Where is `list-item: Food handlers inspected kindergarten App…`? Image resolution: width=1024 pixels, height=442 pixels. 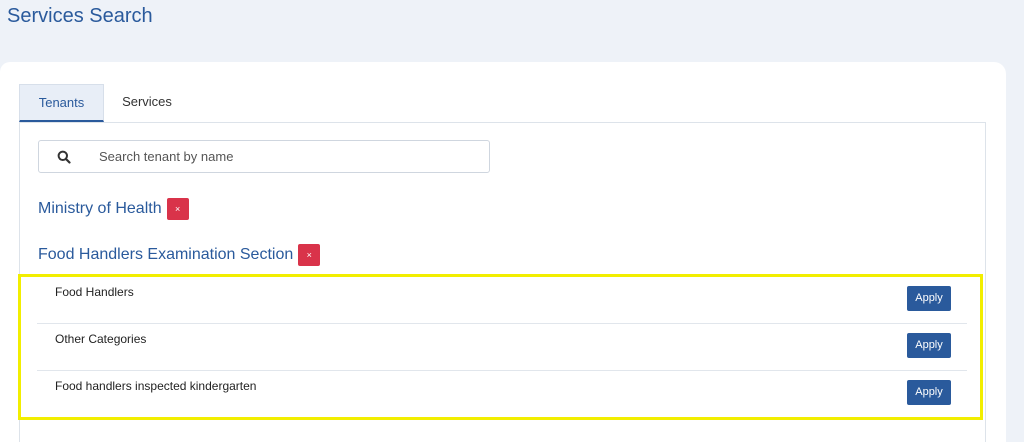 list-item: Food handlers inspected kindergarten App… is located at coordinates (502, 394).